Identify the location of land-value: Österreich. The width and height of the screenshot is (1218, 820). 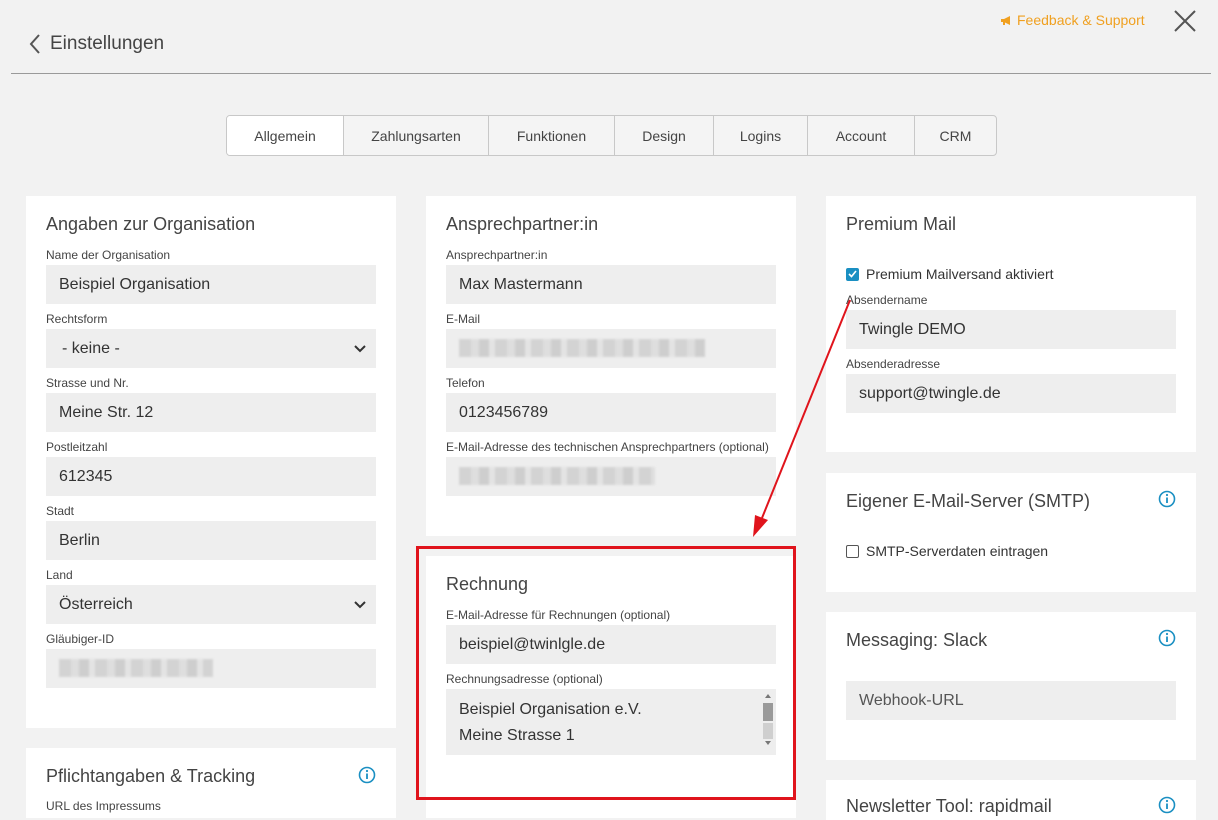
(96, 604).